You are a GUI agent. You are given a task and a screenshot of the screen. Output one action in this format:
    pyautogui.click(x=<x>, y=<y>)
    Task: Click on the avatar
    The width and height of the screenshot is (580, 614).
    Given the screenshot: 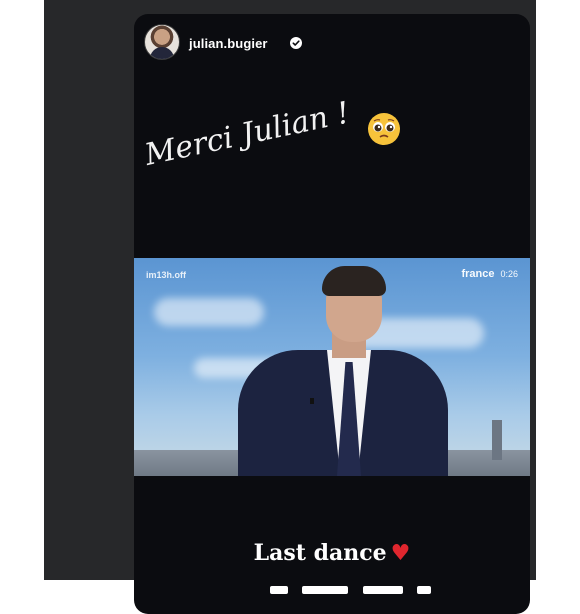 What is the action you would take?
    pyautogui.click(x=162, y=42)
    